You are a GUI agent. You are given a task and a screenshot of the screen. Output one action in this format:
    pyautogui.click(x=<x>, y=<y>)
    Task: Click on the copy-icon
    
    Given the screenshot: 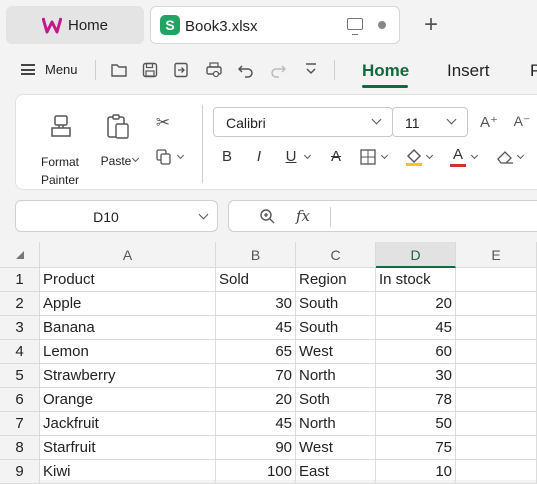 What is the action you would take?
    pyautogui.click(x=164, y=157)
    